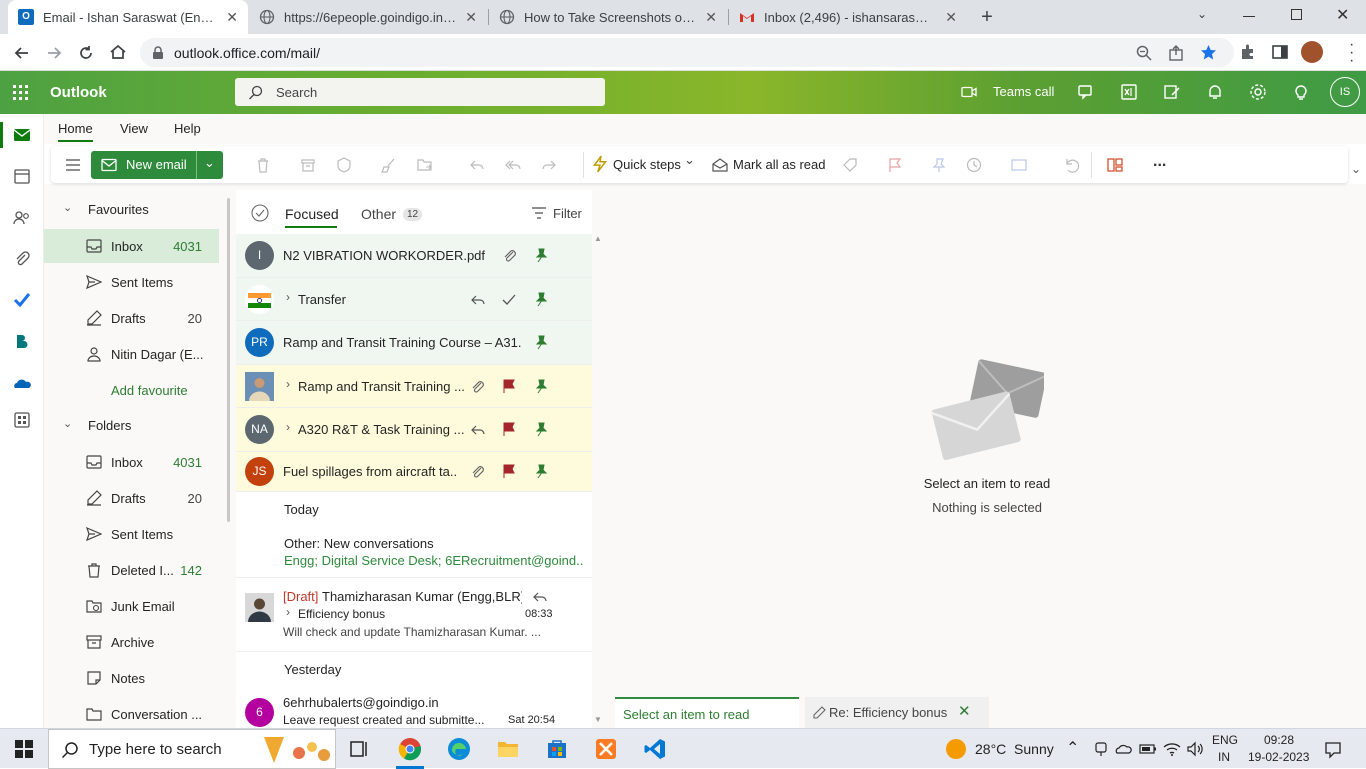  What do you see at coordinates (1333, 750) in the screenshot?
I see `notifications-icon` at bounding box center [1333, 750].